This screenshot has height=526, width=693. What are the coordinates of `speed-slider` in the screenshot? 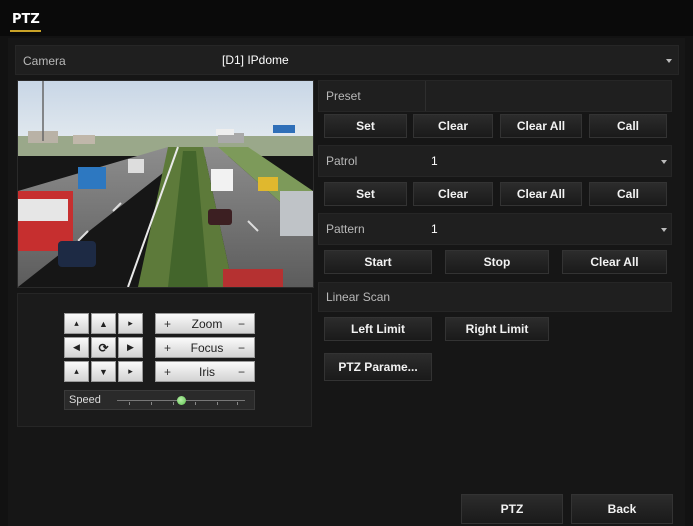 It's located at (181, 400).